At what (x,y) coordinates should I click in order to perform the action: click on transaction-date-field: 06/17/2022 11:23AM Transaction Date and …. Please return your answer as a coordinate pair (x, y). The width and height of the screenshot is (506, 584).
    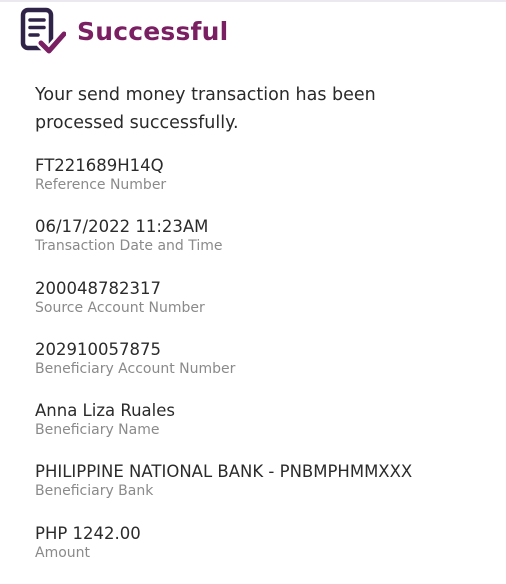
    Looking at the image, I should click on (265, 246).